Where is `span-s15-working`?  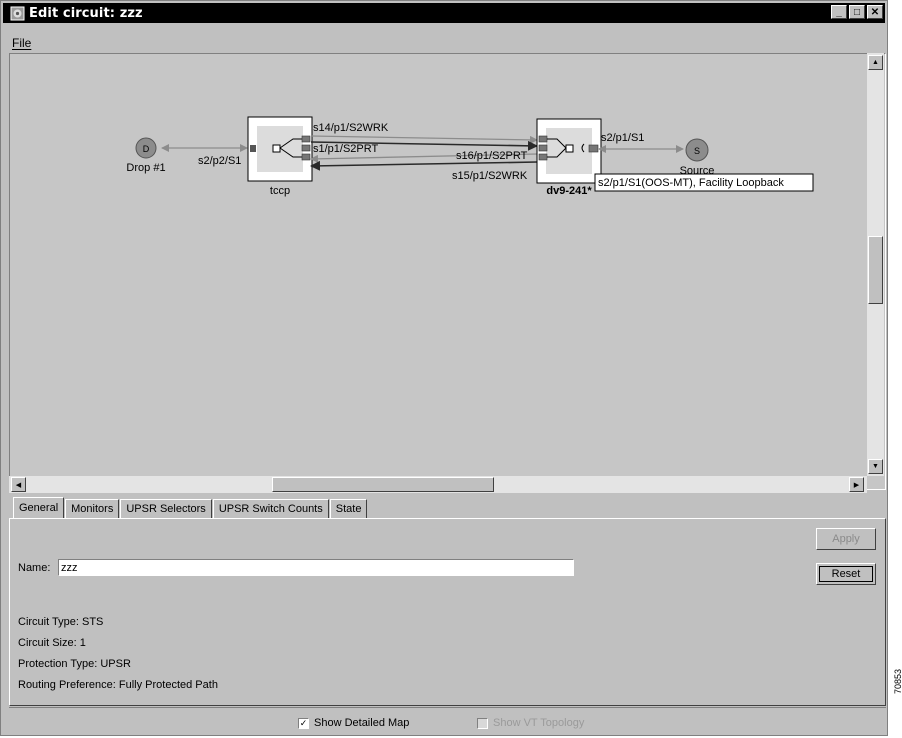
span-s15-working is located at coordinates (424, 165).